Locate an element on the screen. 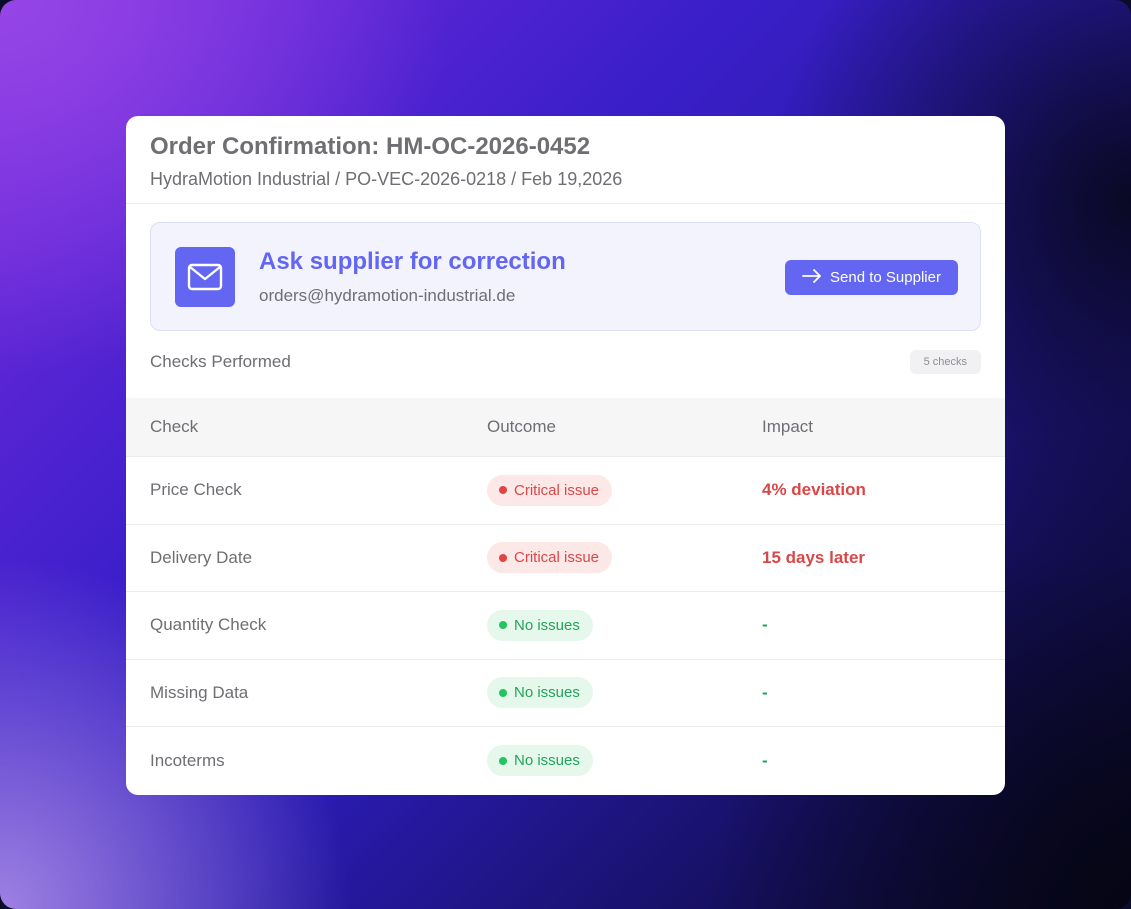  table-row: Price Check Critical issue 4% deviation is located at coordinates (565, 491).